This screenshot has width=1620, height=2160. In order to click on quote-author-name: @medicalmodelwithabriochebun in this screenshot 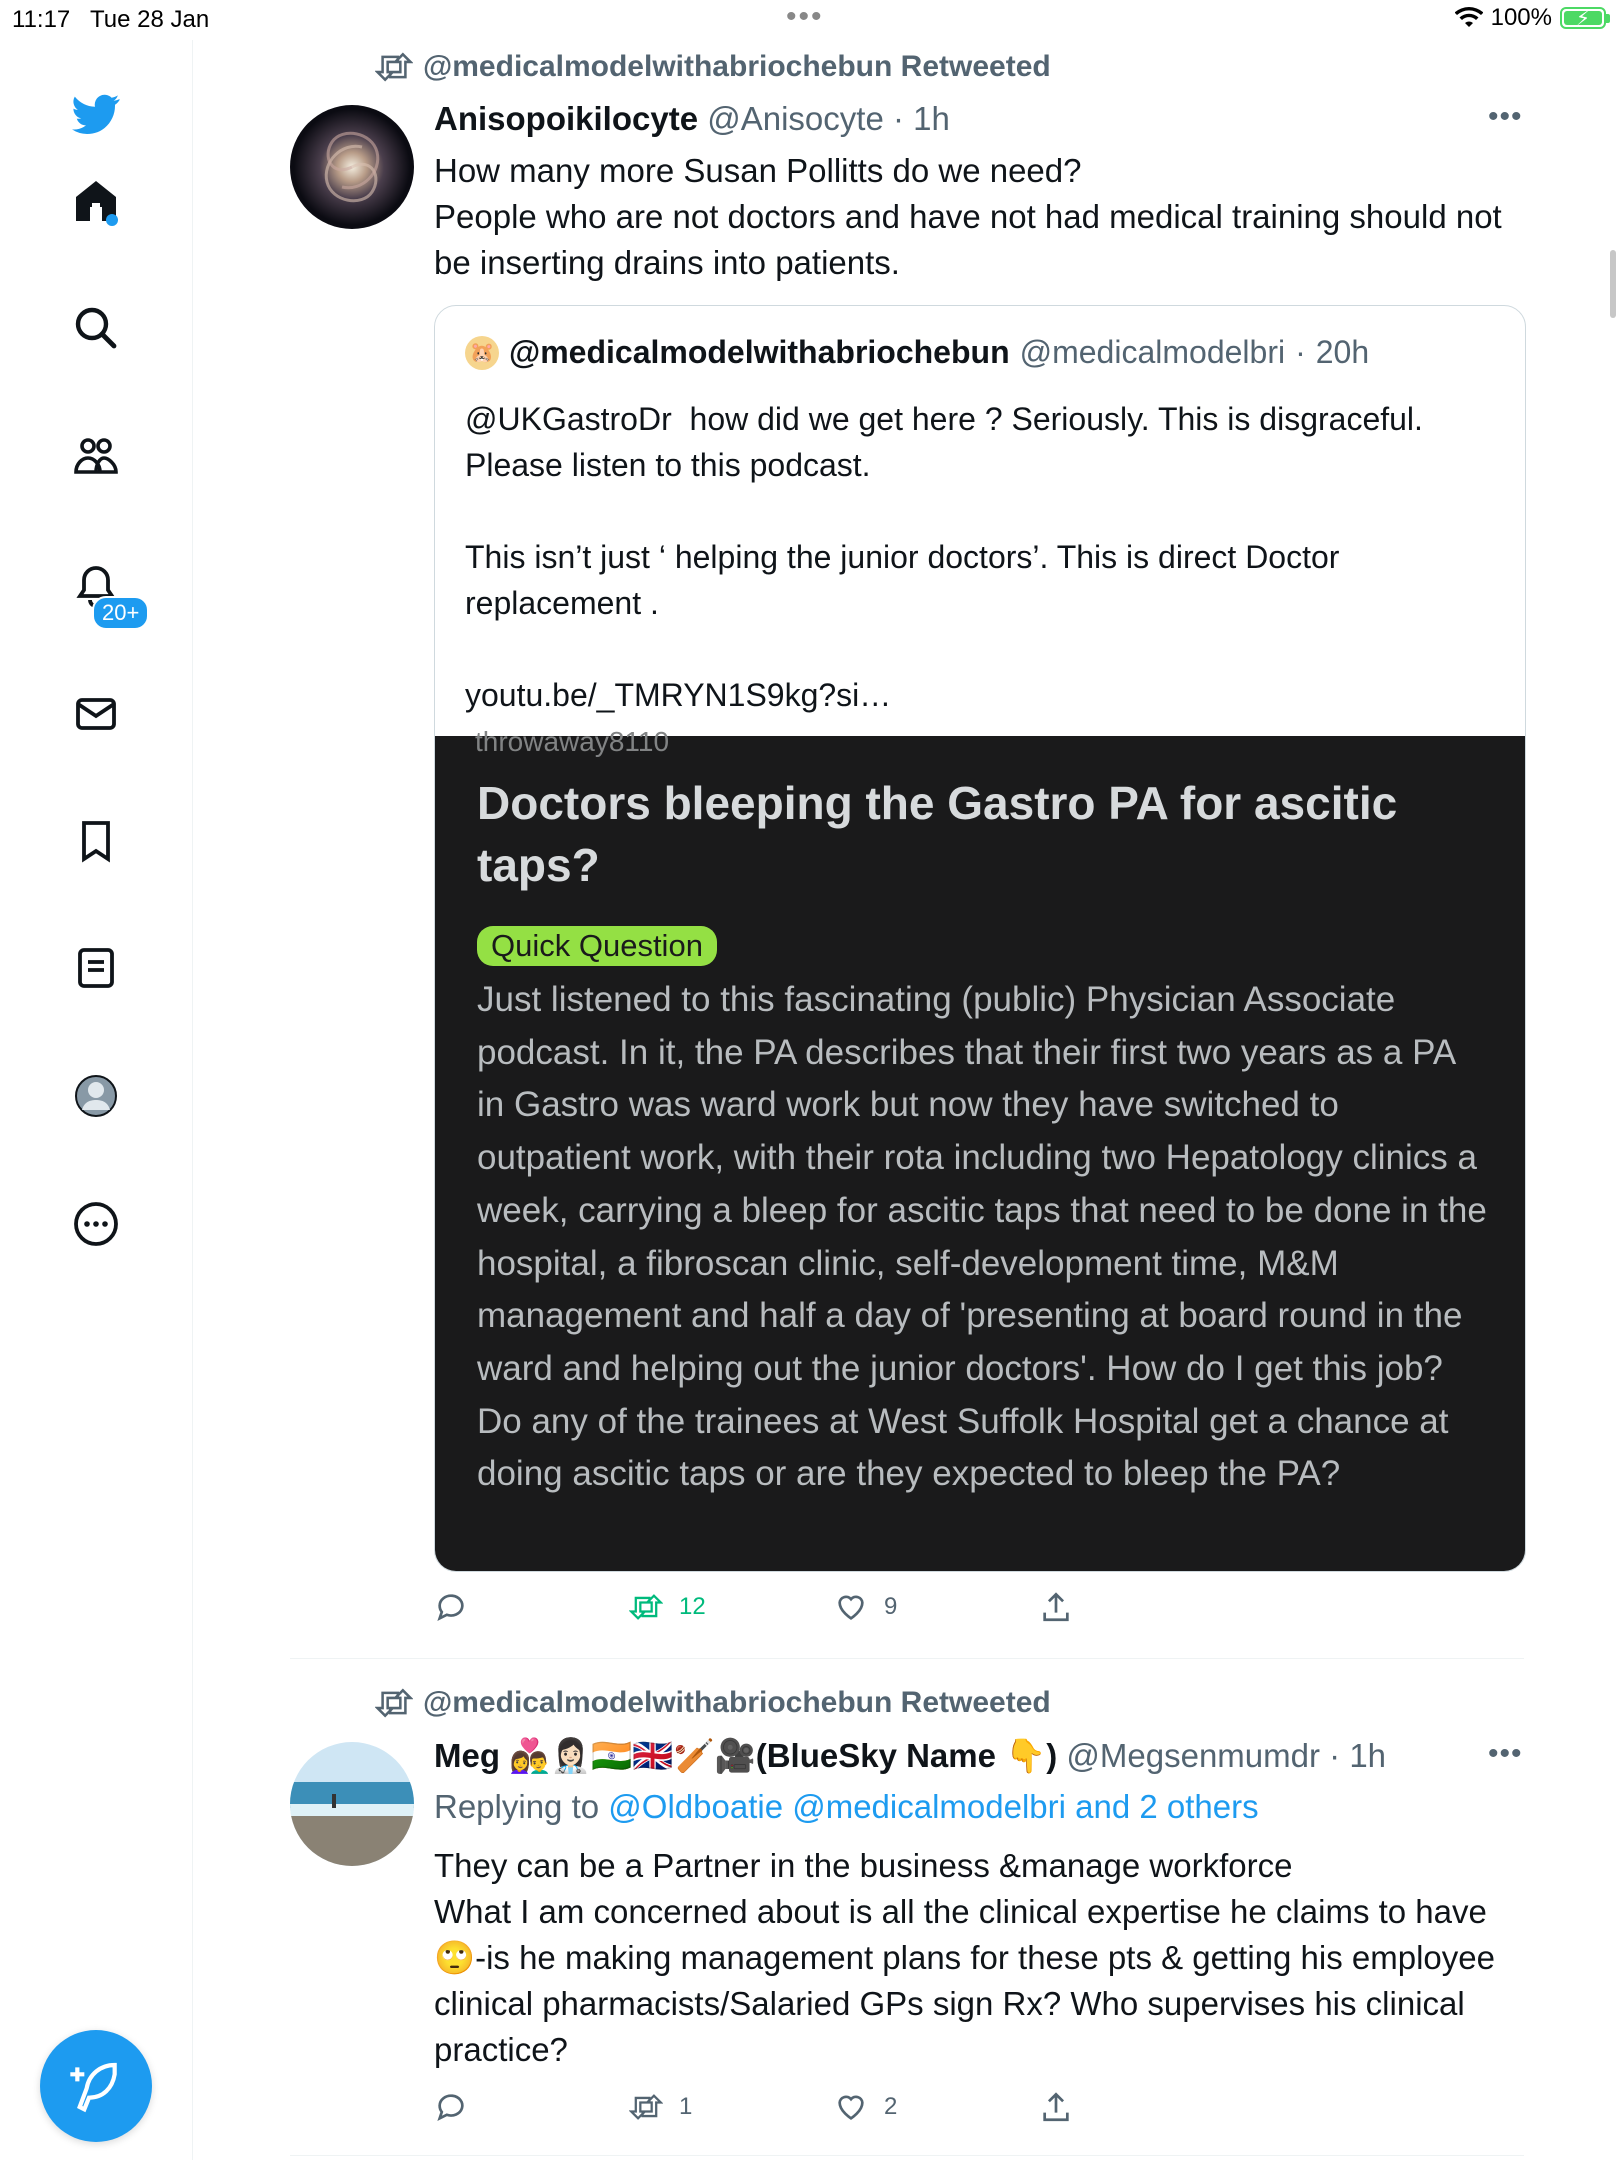, I will do `click(759, 352)`.